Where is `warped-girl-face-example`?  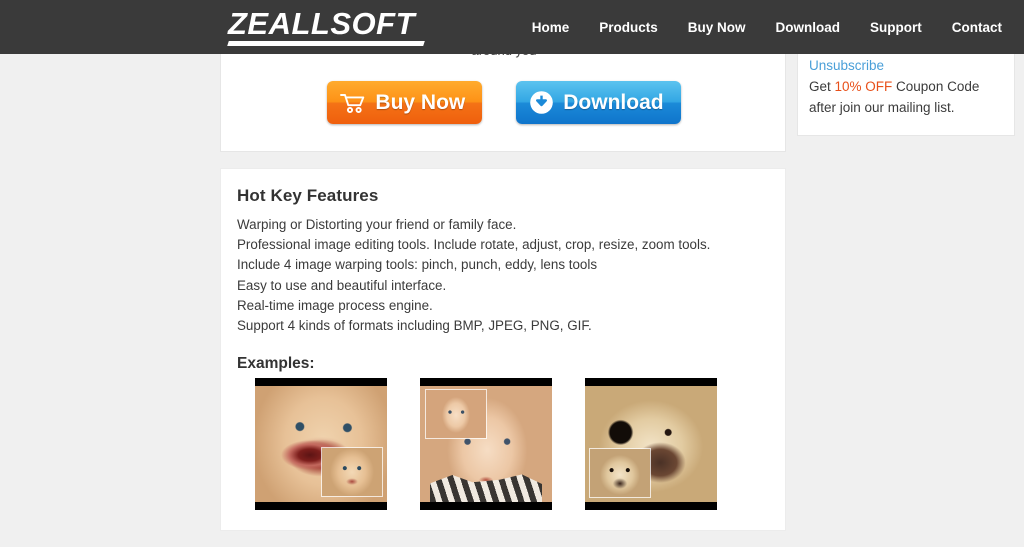
warped-girl-face-example is located at coordinates (486, 444).